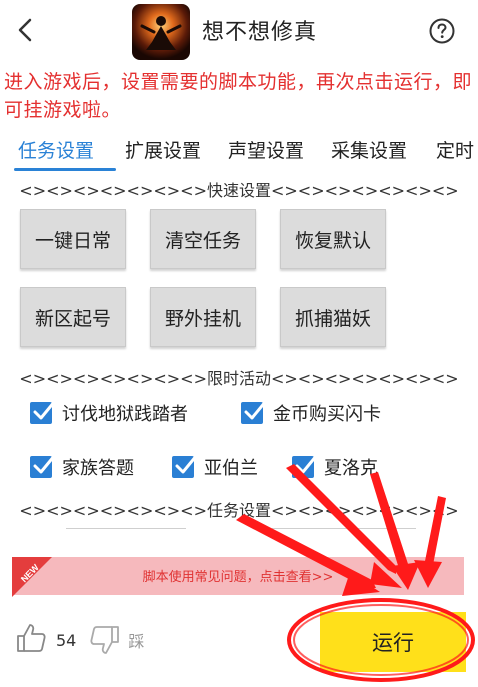 The width and height of the screenshot is (478, 687). I want to click on field-afk-button: 野外挂机, so click(203, 317).